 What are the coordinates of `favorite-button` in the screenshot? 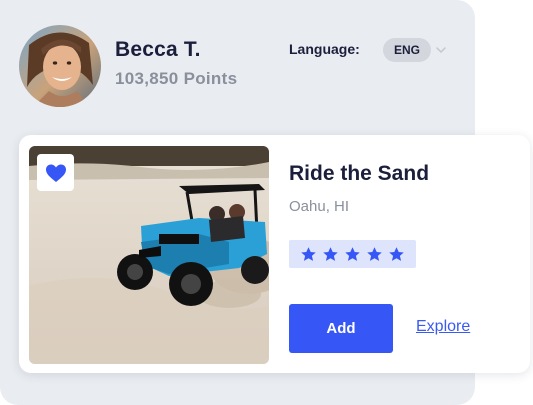 It's located at (55, 172).